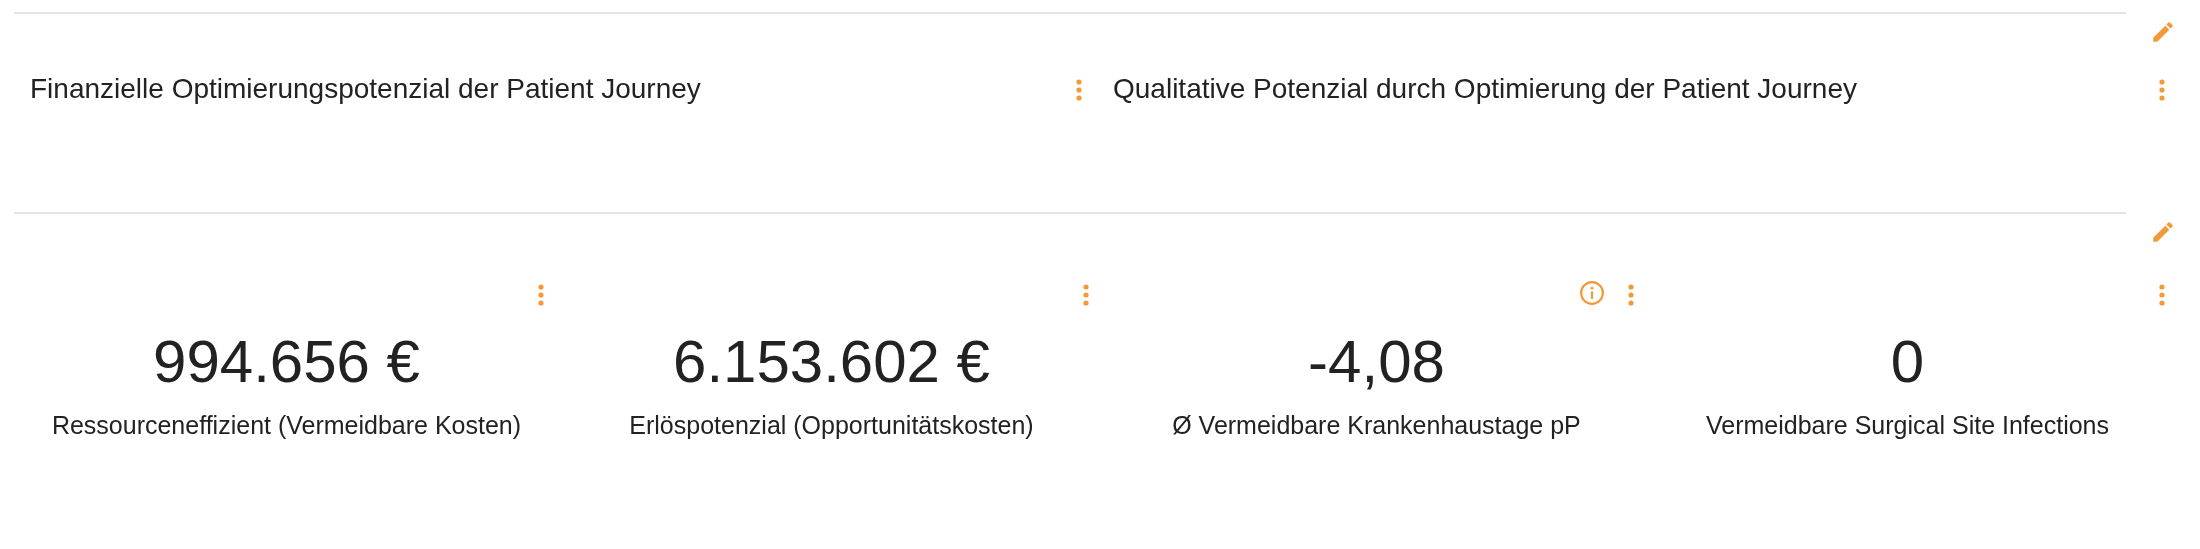 The image size is (2200, 549). Describe the element at coordinates (1485, 89) in the screenshot. I see `panel-title: Qualitative Potenzial durch Optimierung der Patient Journey` at that location.